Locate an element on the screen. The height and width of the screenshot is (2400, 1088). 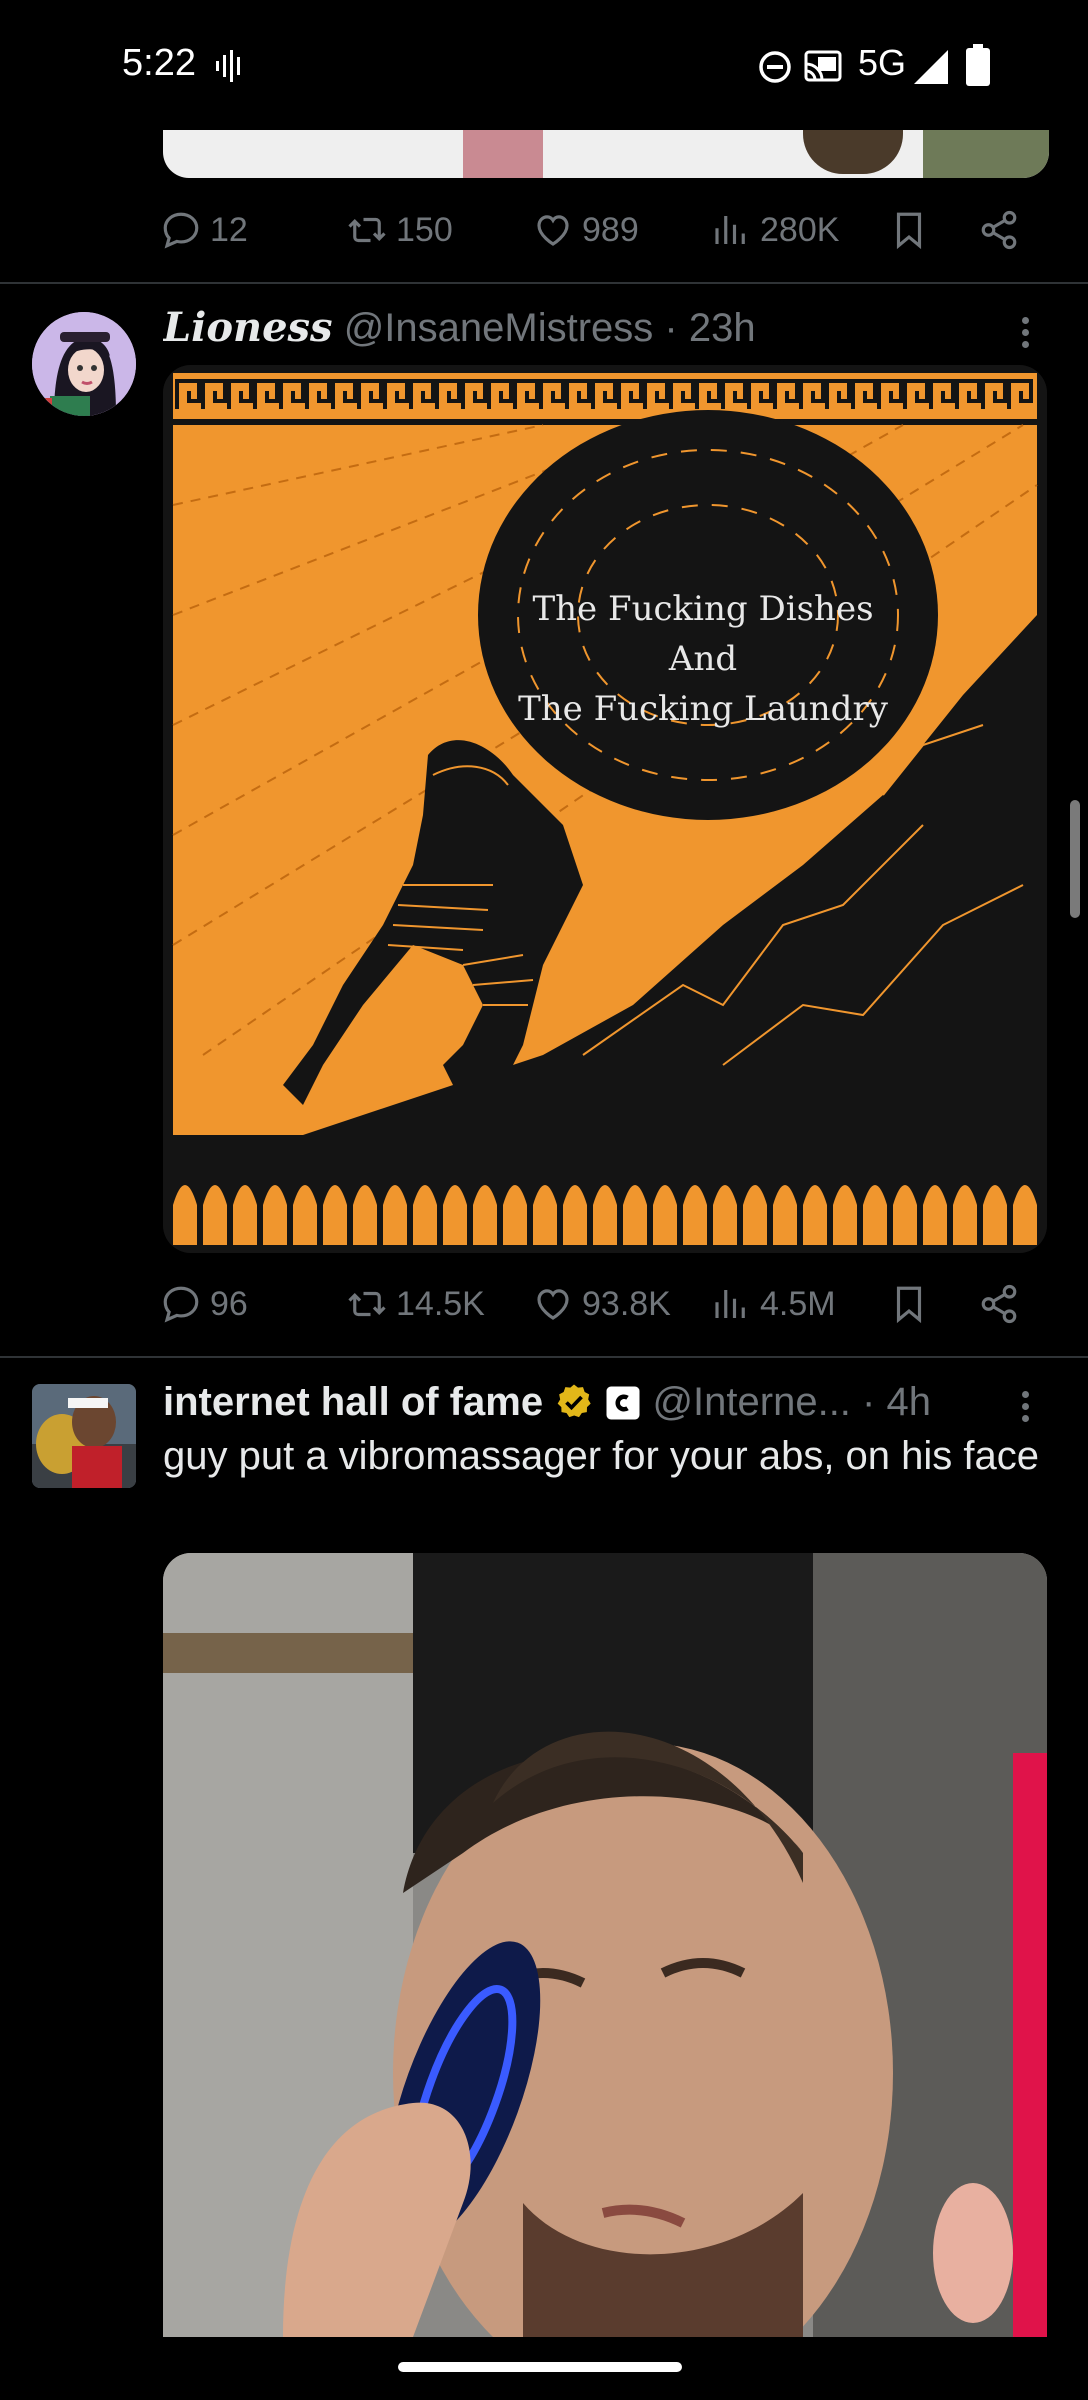
tweet-actions: 96 14.5K 93.8K 4.5M is located at coordinates (600, 1304).